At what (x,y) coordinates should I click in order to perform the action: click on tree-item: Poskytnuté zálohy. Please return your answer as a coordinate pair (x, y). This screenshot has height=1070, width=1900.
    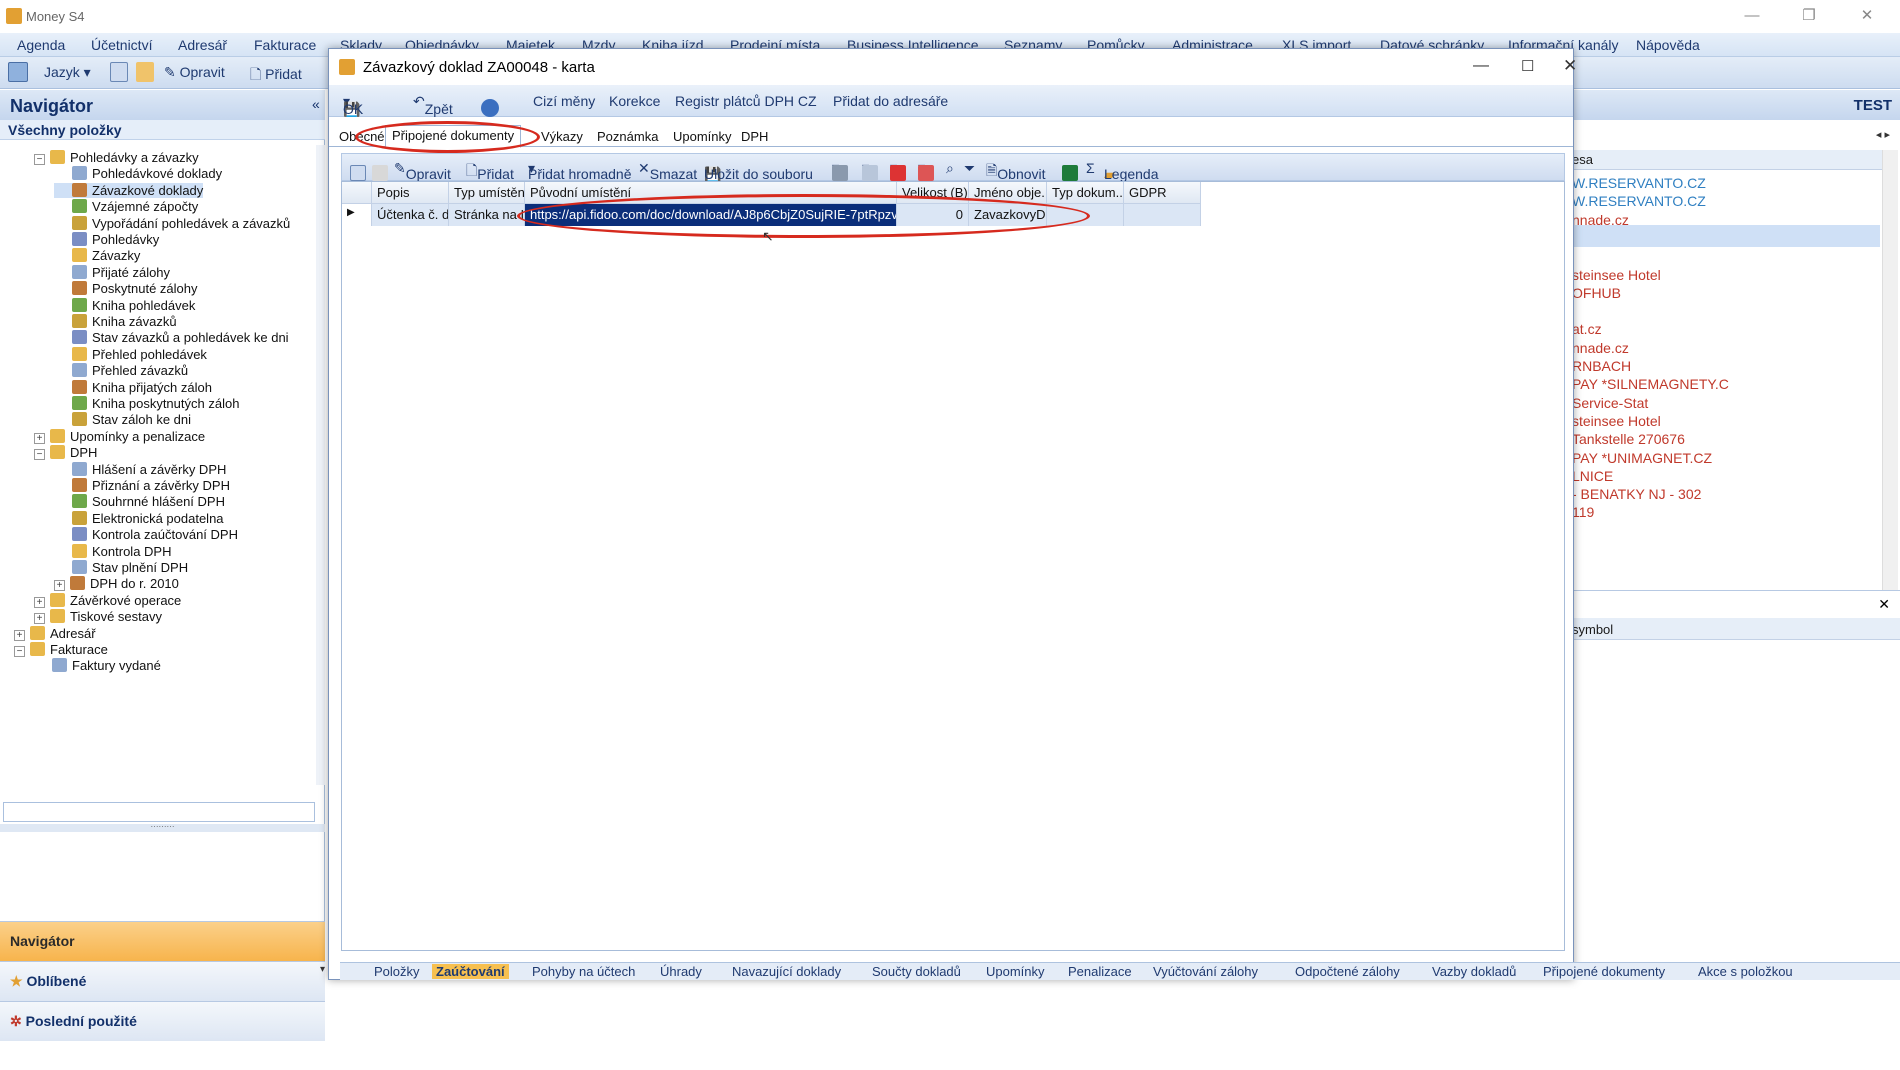
    Looking at the image, I should click on (126, 288).